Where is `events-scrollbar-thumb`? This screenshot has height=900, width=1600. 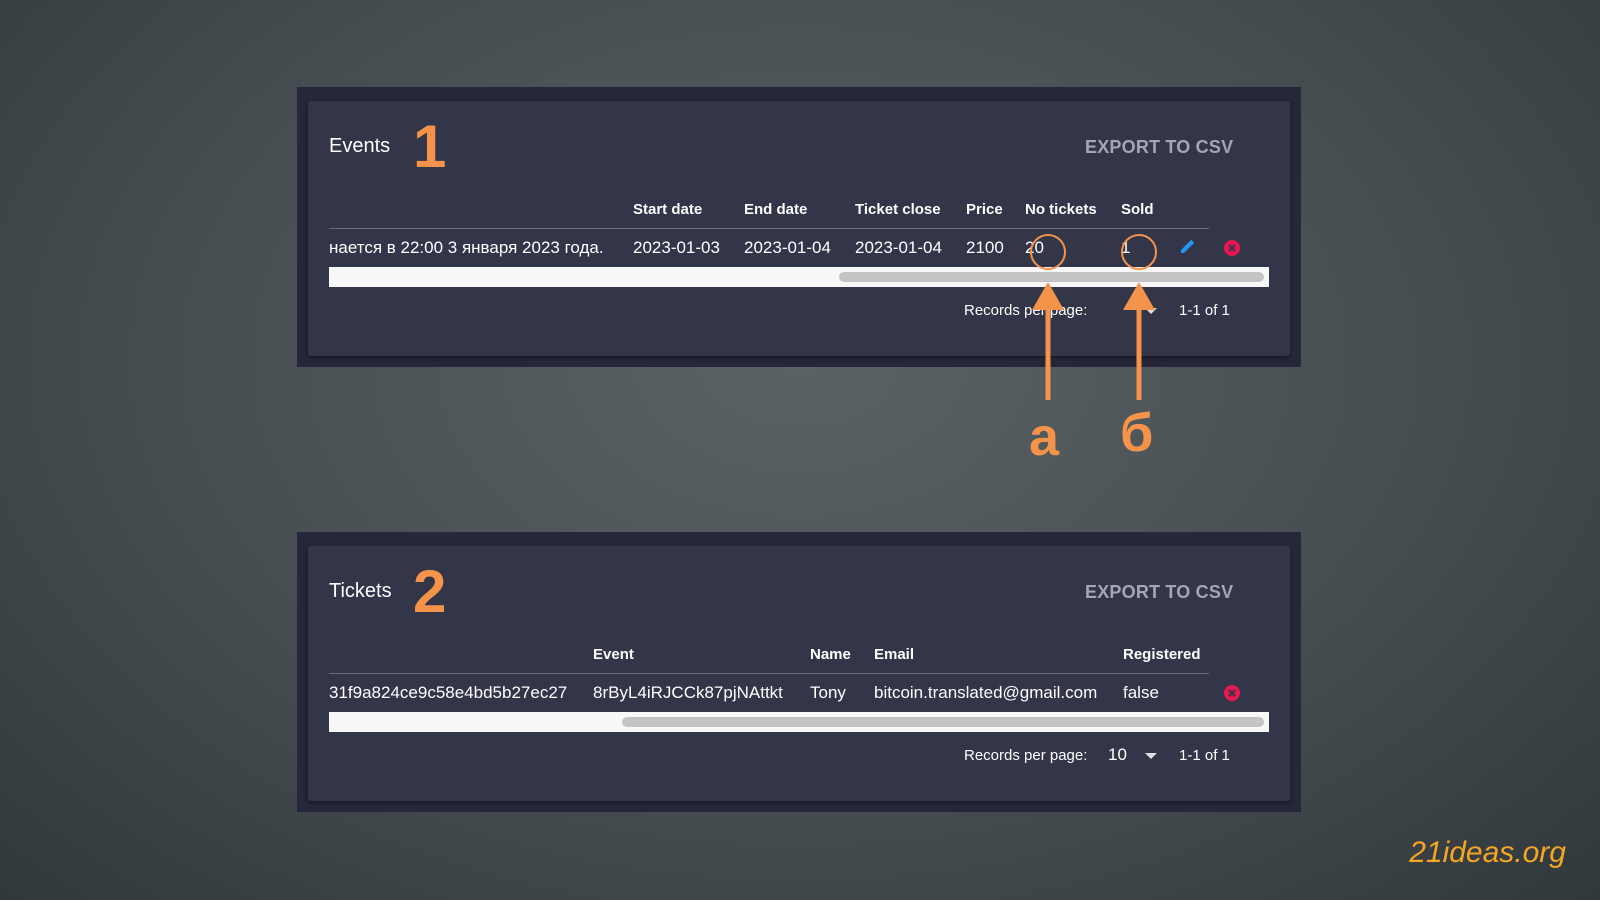
events-scrollbar-thumb is located at coordinates (1051, 277).